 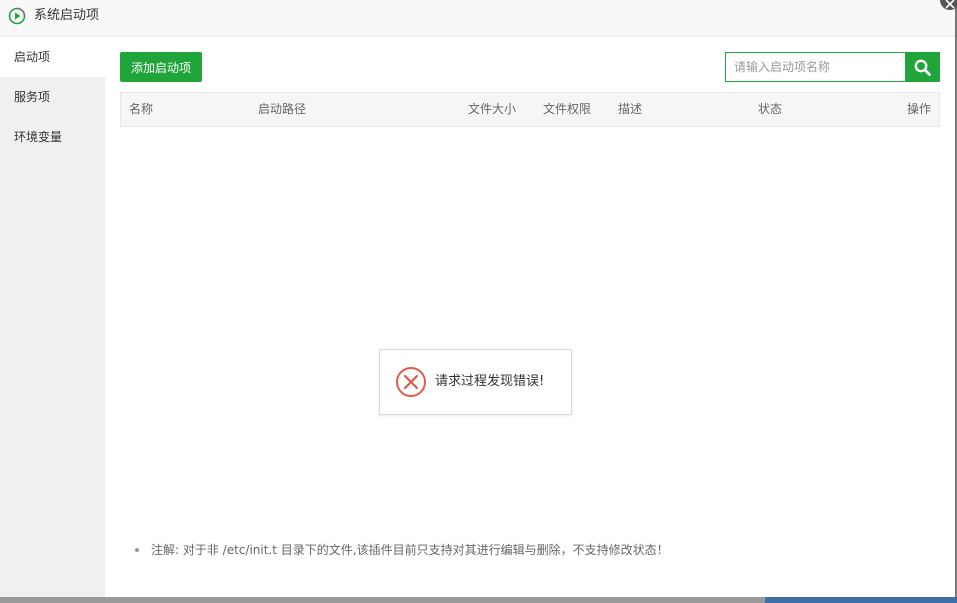 I want to click on close-icon, so click(x=950, y=4).